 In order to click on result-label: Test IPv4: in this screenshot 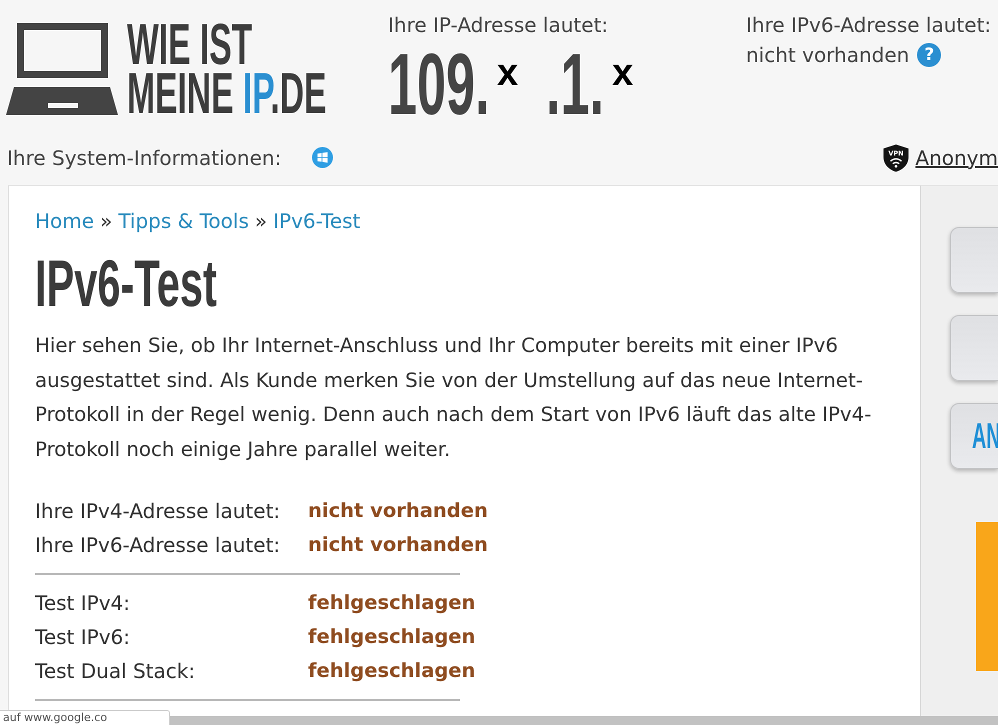, I will do `click(82, 603)`.